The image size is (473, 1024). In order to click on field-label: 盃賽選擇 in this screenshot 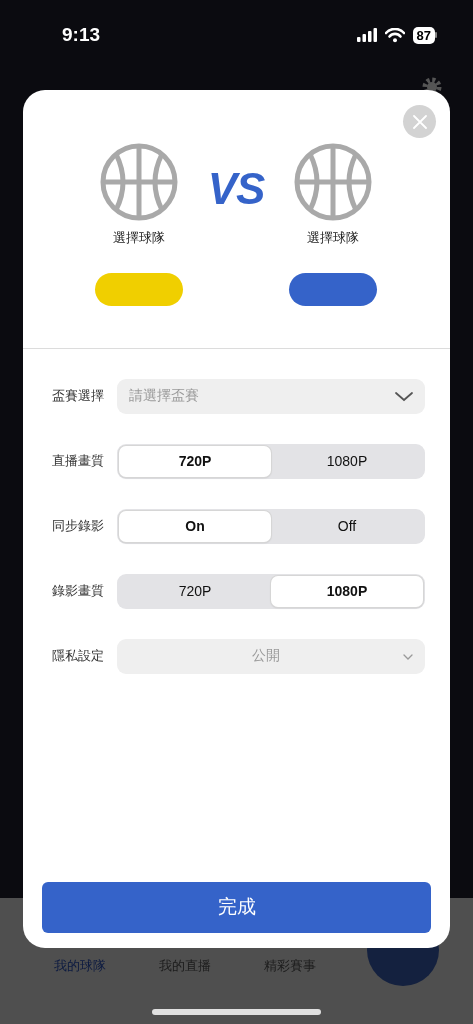, I will do `click(78, 397)`.